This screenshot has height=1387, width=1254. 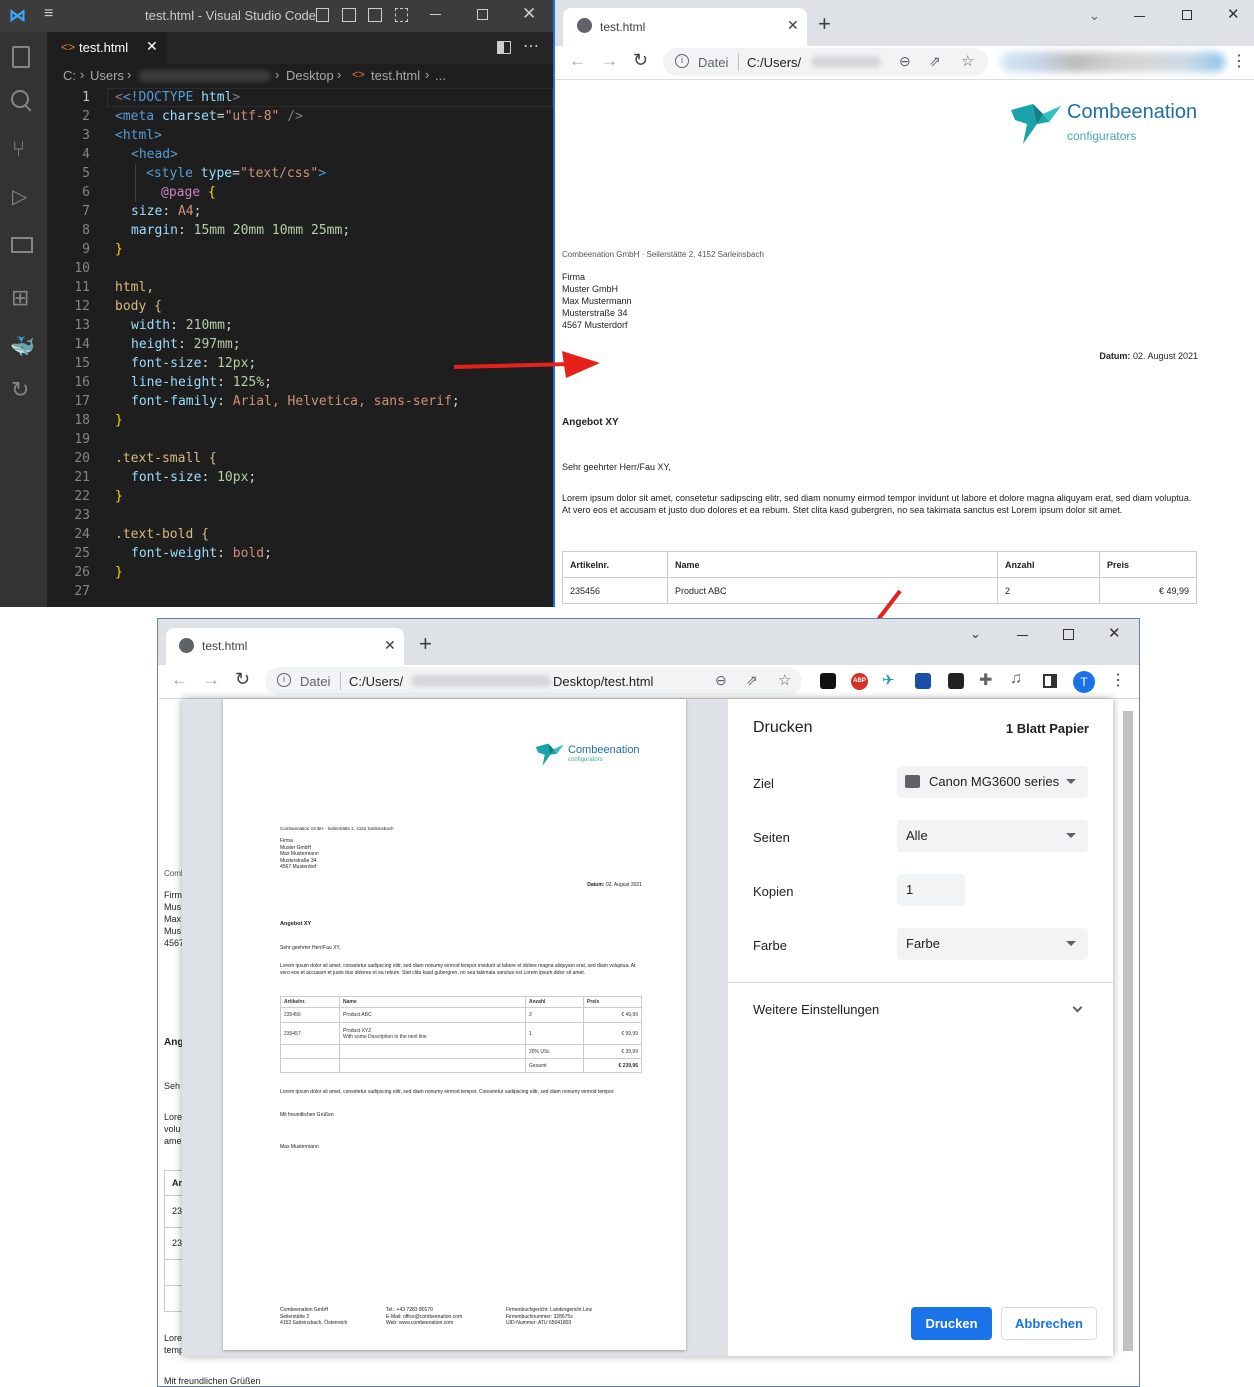 What do you see at coordinates (18, 149) in the screenshot?
I see `source-control-icon: ⑂` at bounding box center [18, 149].